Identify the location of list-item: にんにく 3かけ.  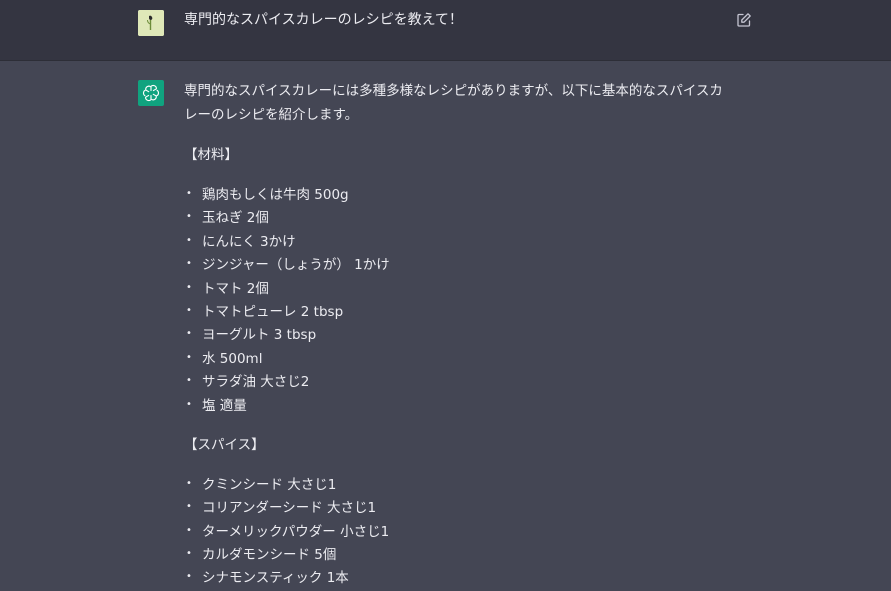
(454, 241).